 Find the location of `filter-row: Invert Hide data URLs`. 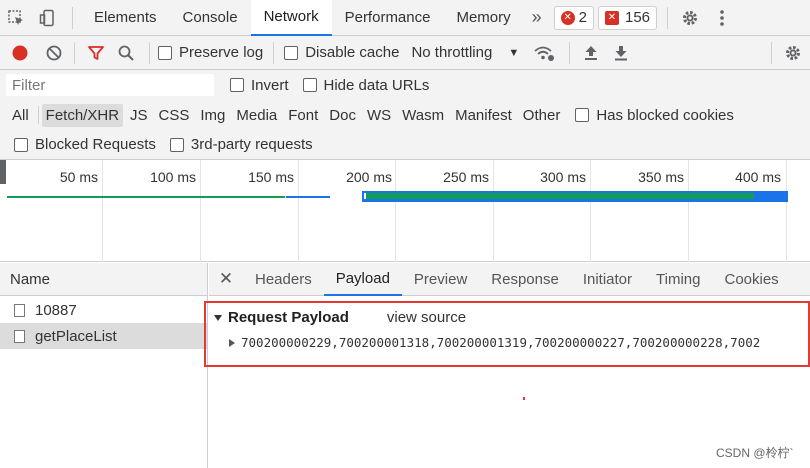

filter-row: Invert Hide data URLs is located at coordinates (405, 85).